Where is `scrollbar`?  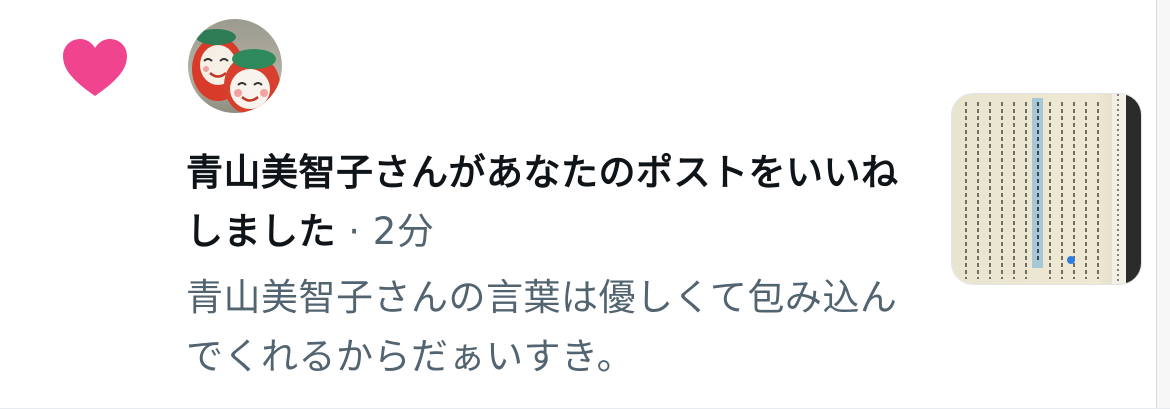
scrollbar is located at coordinates (1163, 204).